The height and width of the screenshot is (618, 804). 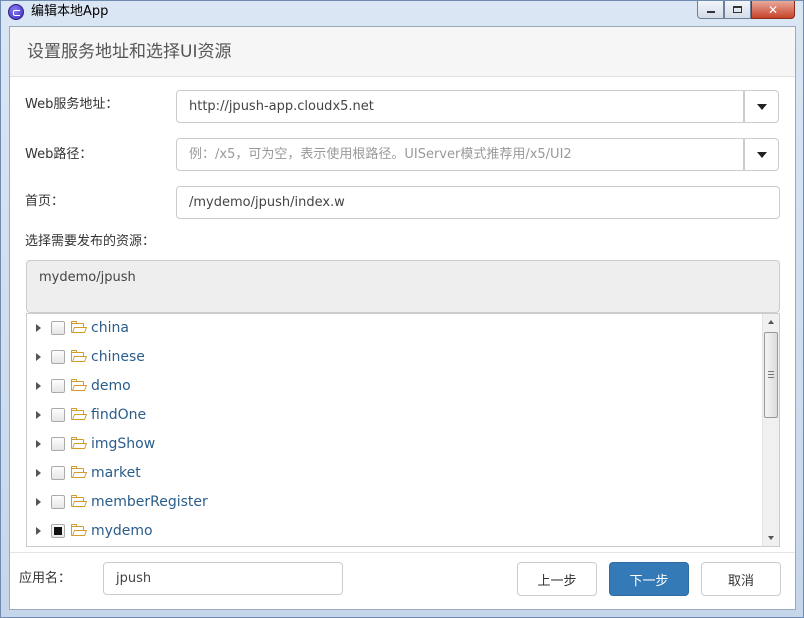 I want to click on tree-node-label: memberRegister, so click(x=149, y=502).